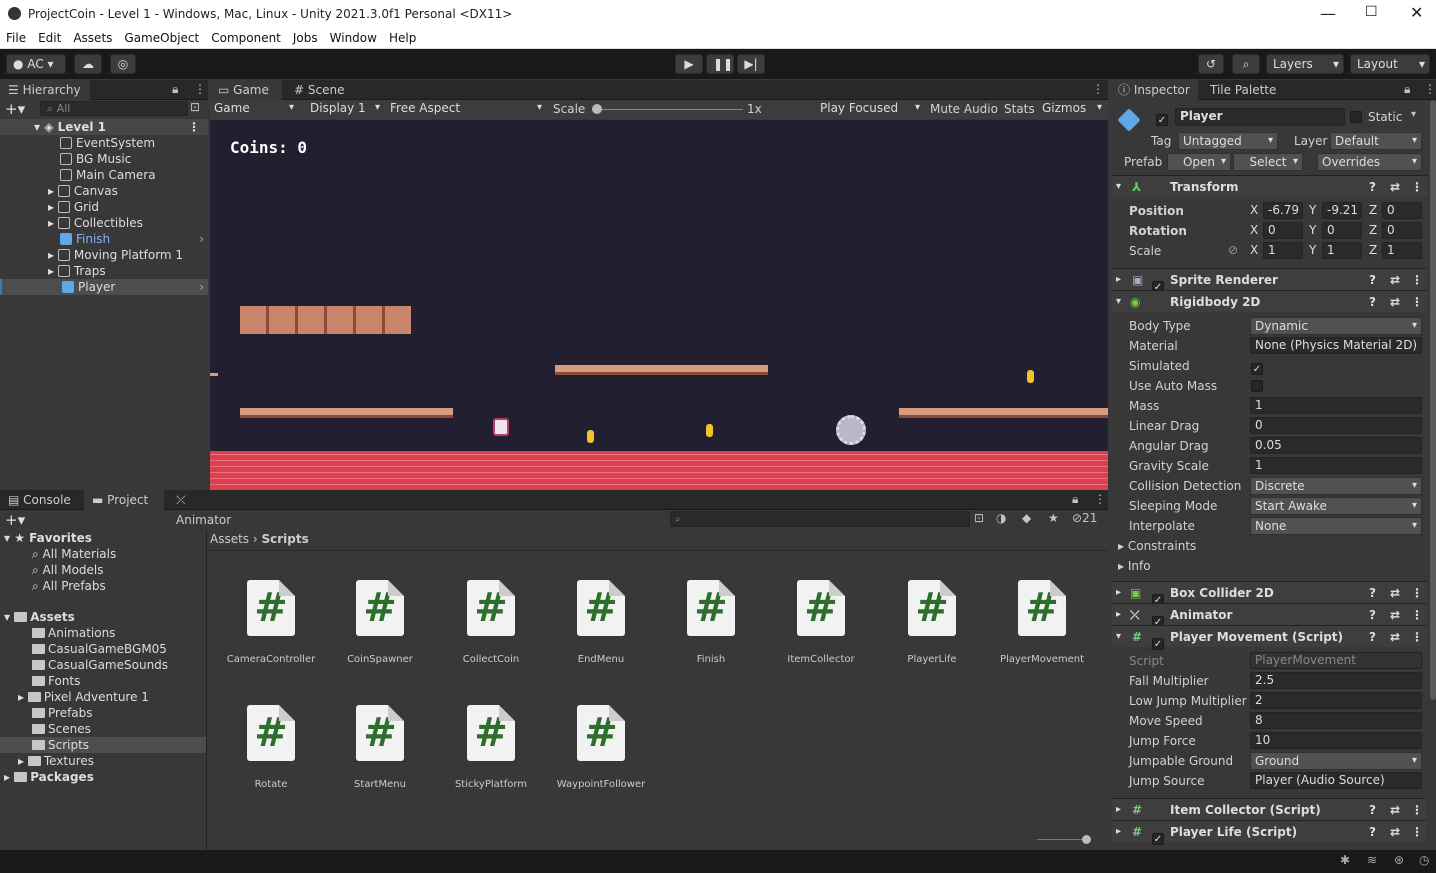 This screenshot has width=1436, height=873. Describe the element at coordinates (271, 622) in the screenshot. I see `script-asset: # CameraController` at that location.